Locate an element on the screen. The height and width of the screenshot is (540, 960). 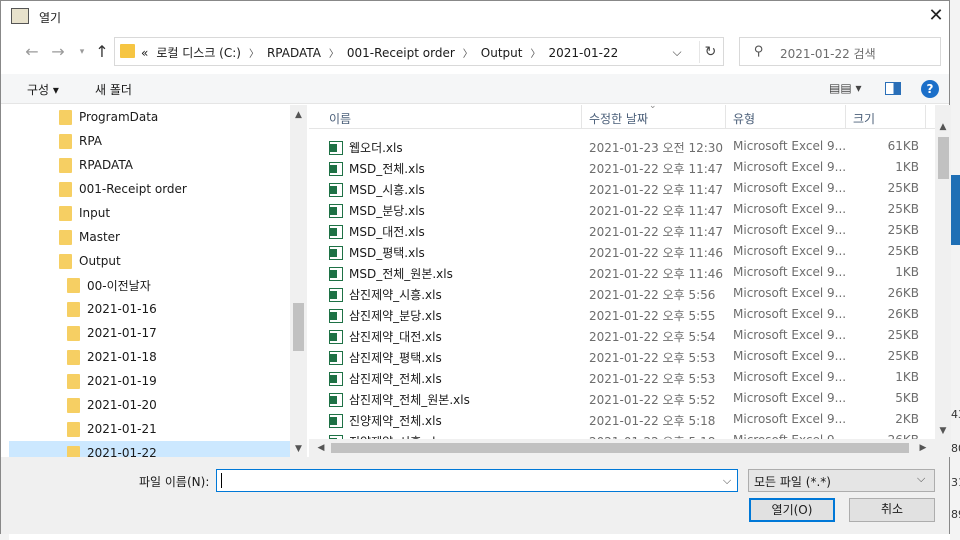
tree-item: 2021-01-16 is located at coordinates (149, 309).